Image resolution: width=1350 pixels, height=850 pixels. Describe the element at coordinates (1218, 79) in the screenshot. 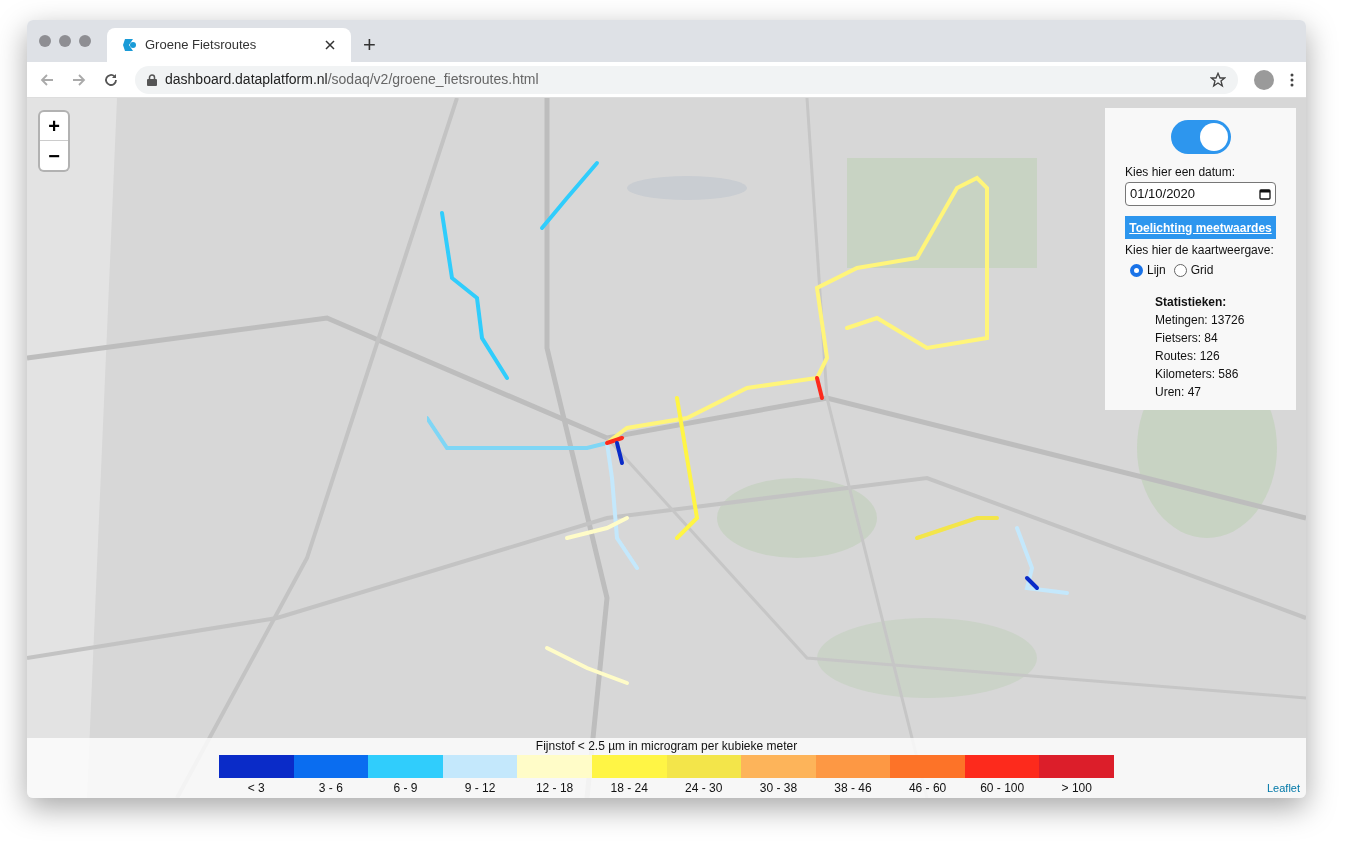

I see `star-icon` at that location.